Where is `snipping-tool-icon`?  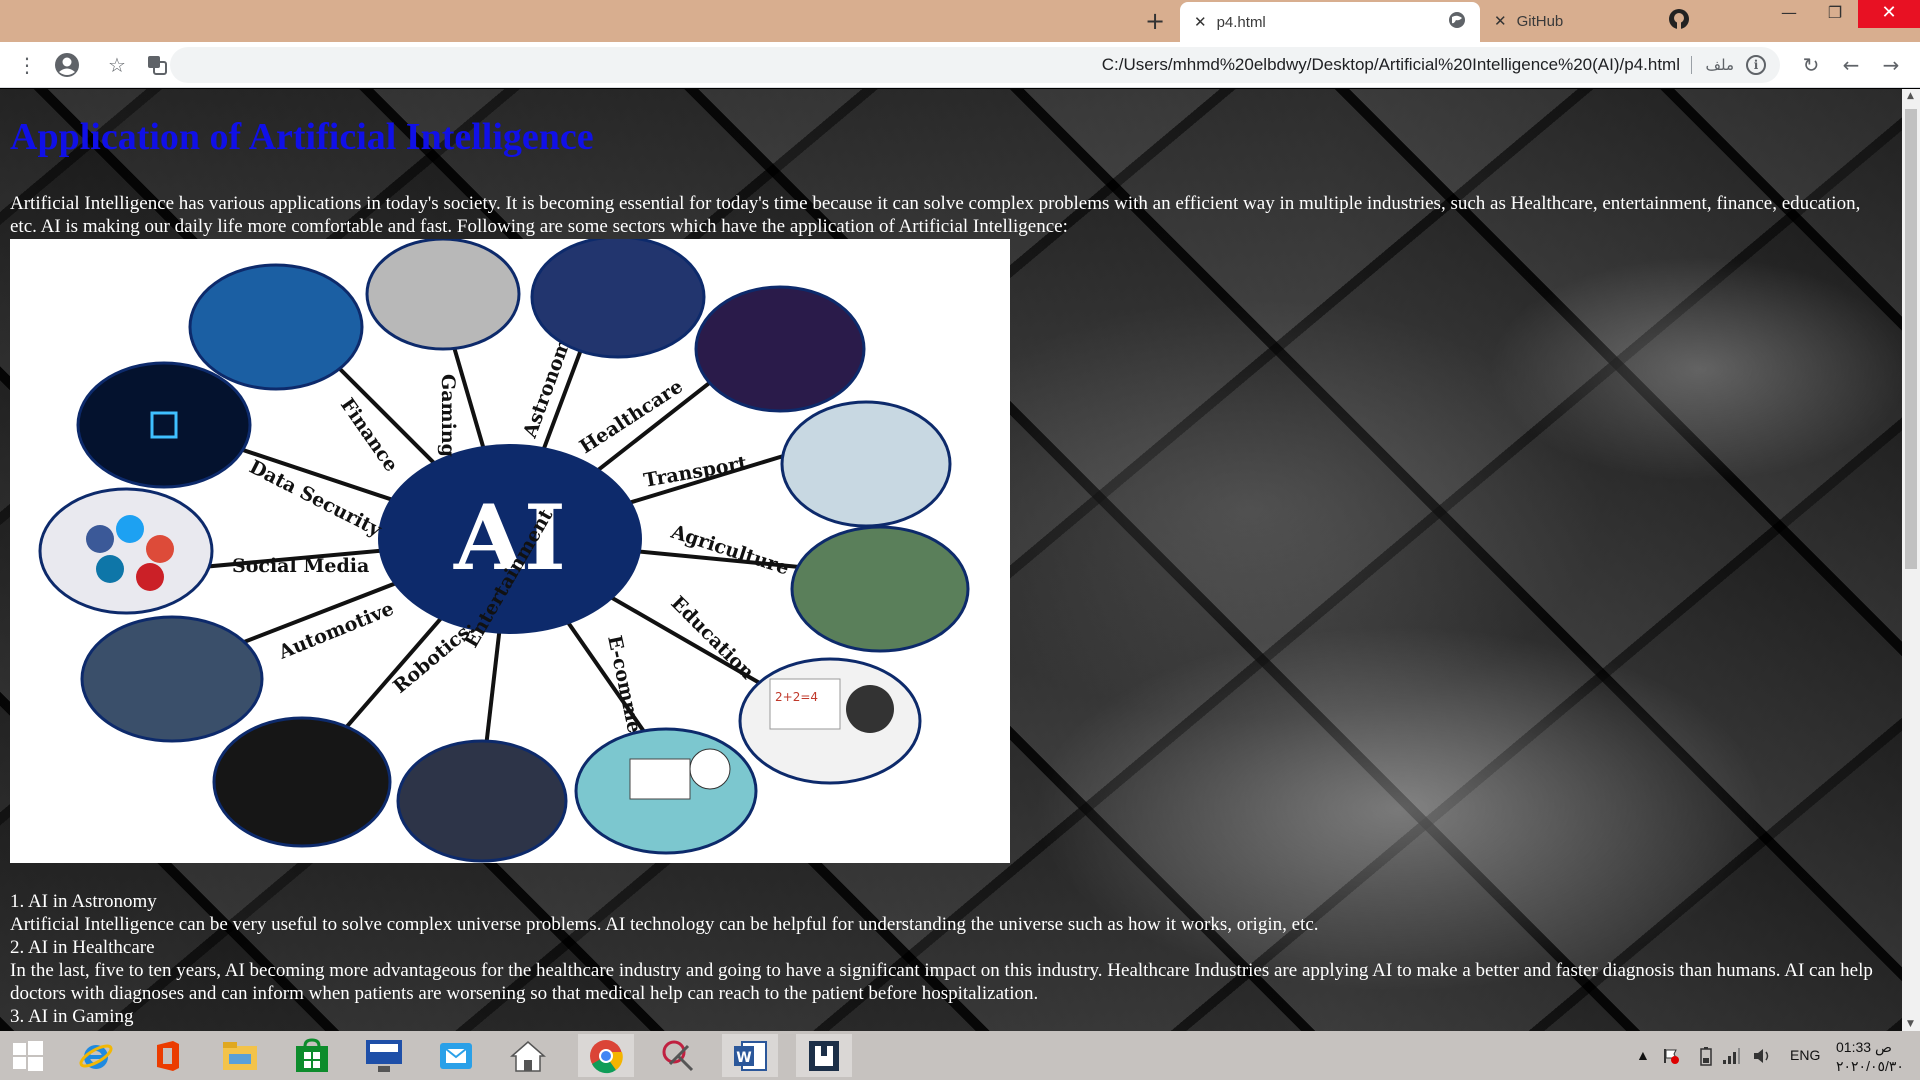
snipping-tool-icon is located at coordinates (678, 1055).